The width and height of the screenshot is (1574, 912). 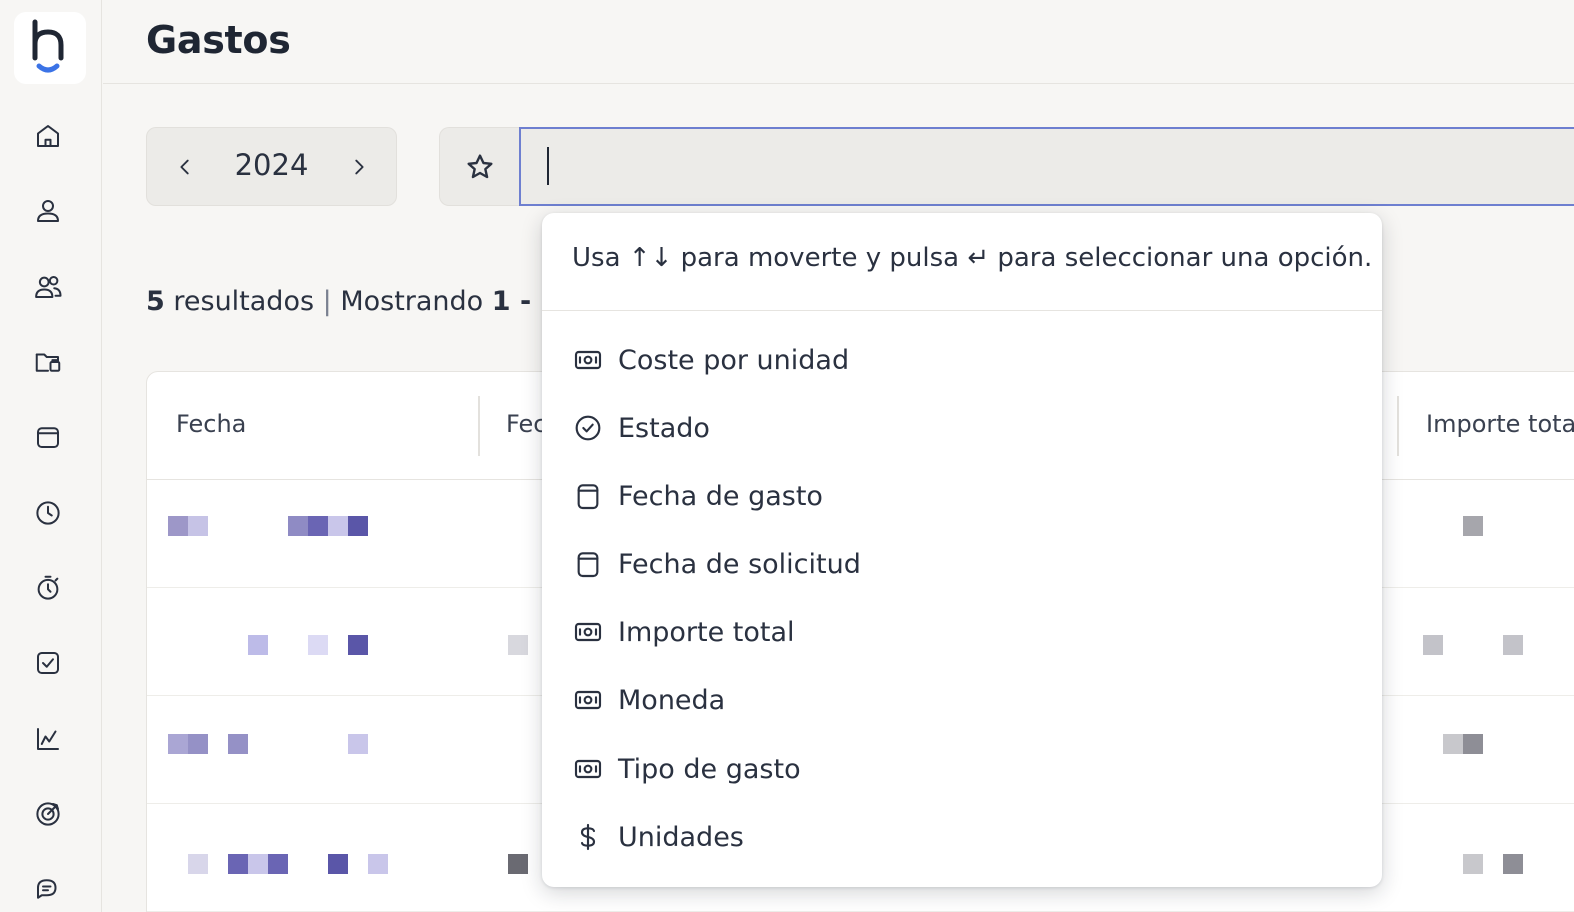 I want to click on sidebar-item-team, so click(x=48, y=287).